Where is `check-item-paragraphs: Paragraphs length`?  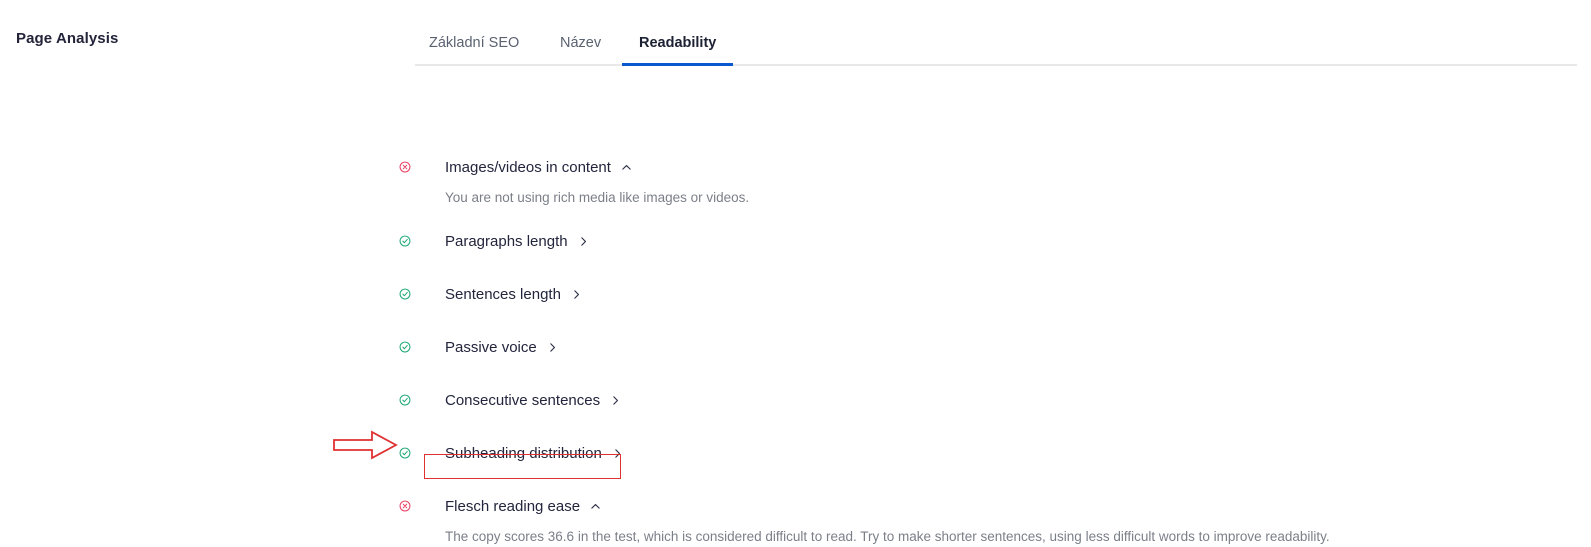 check-item-paragraphs: Paragraphs length is located at coordinates (494, 241).